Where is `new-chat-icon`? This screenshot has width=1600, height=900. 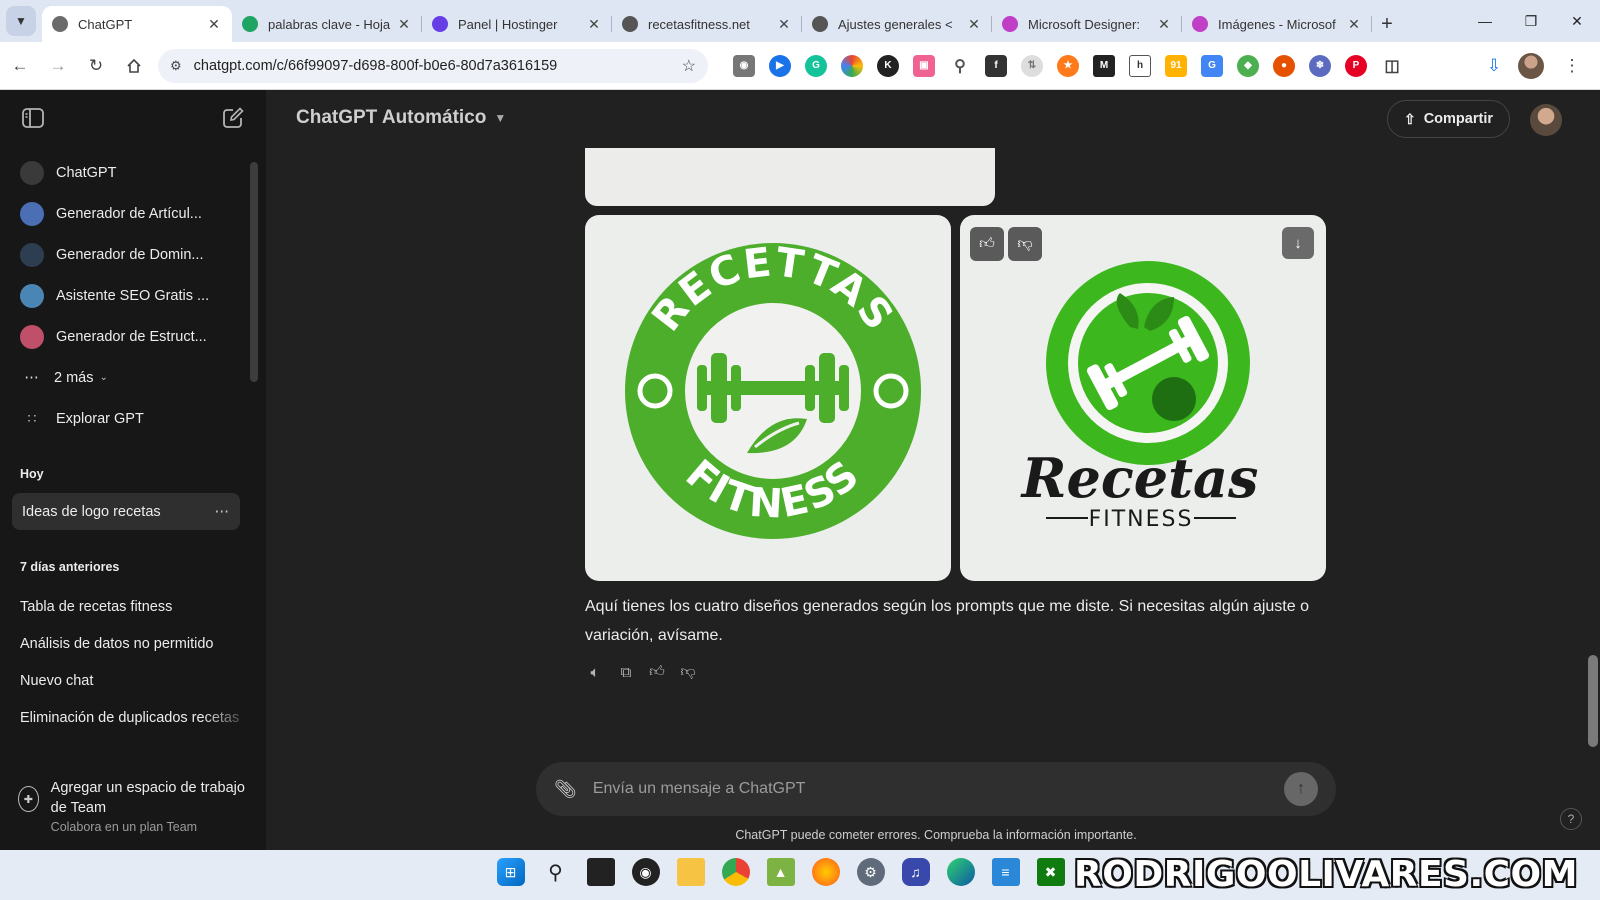
new-chat-icon is located at coordinates (233, 118).